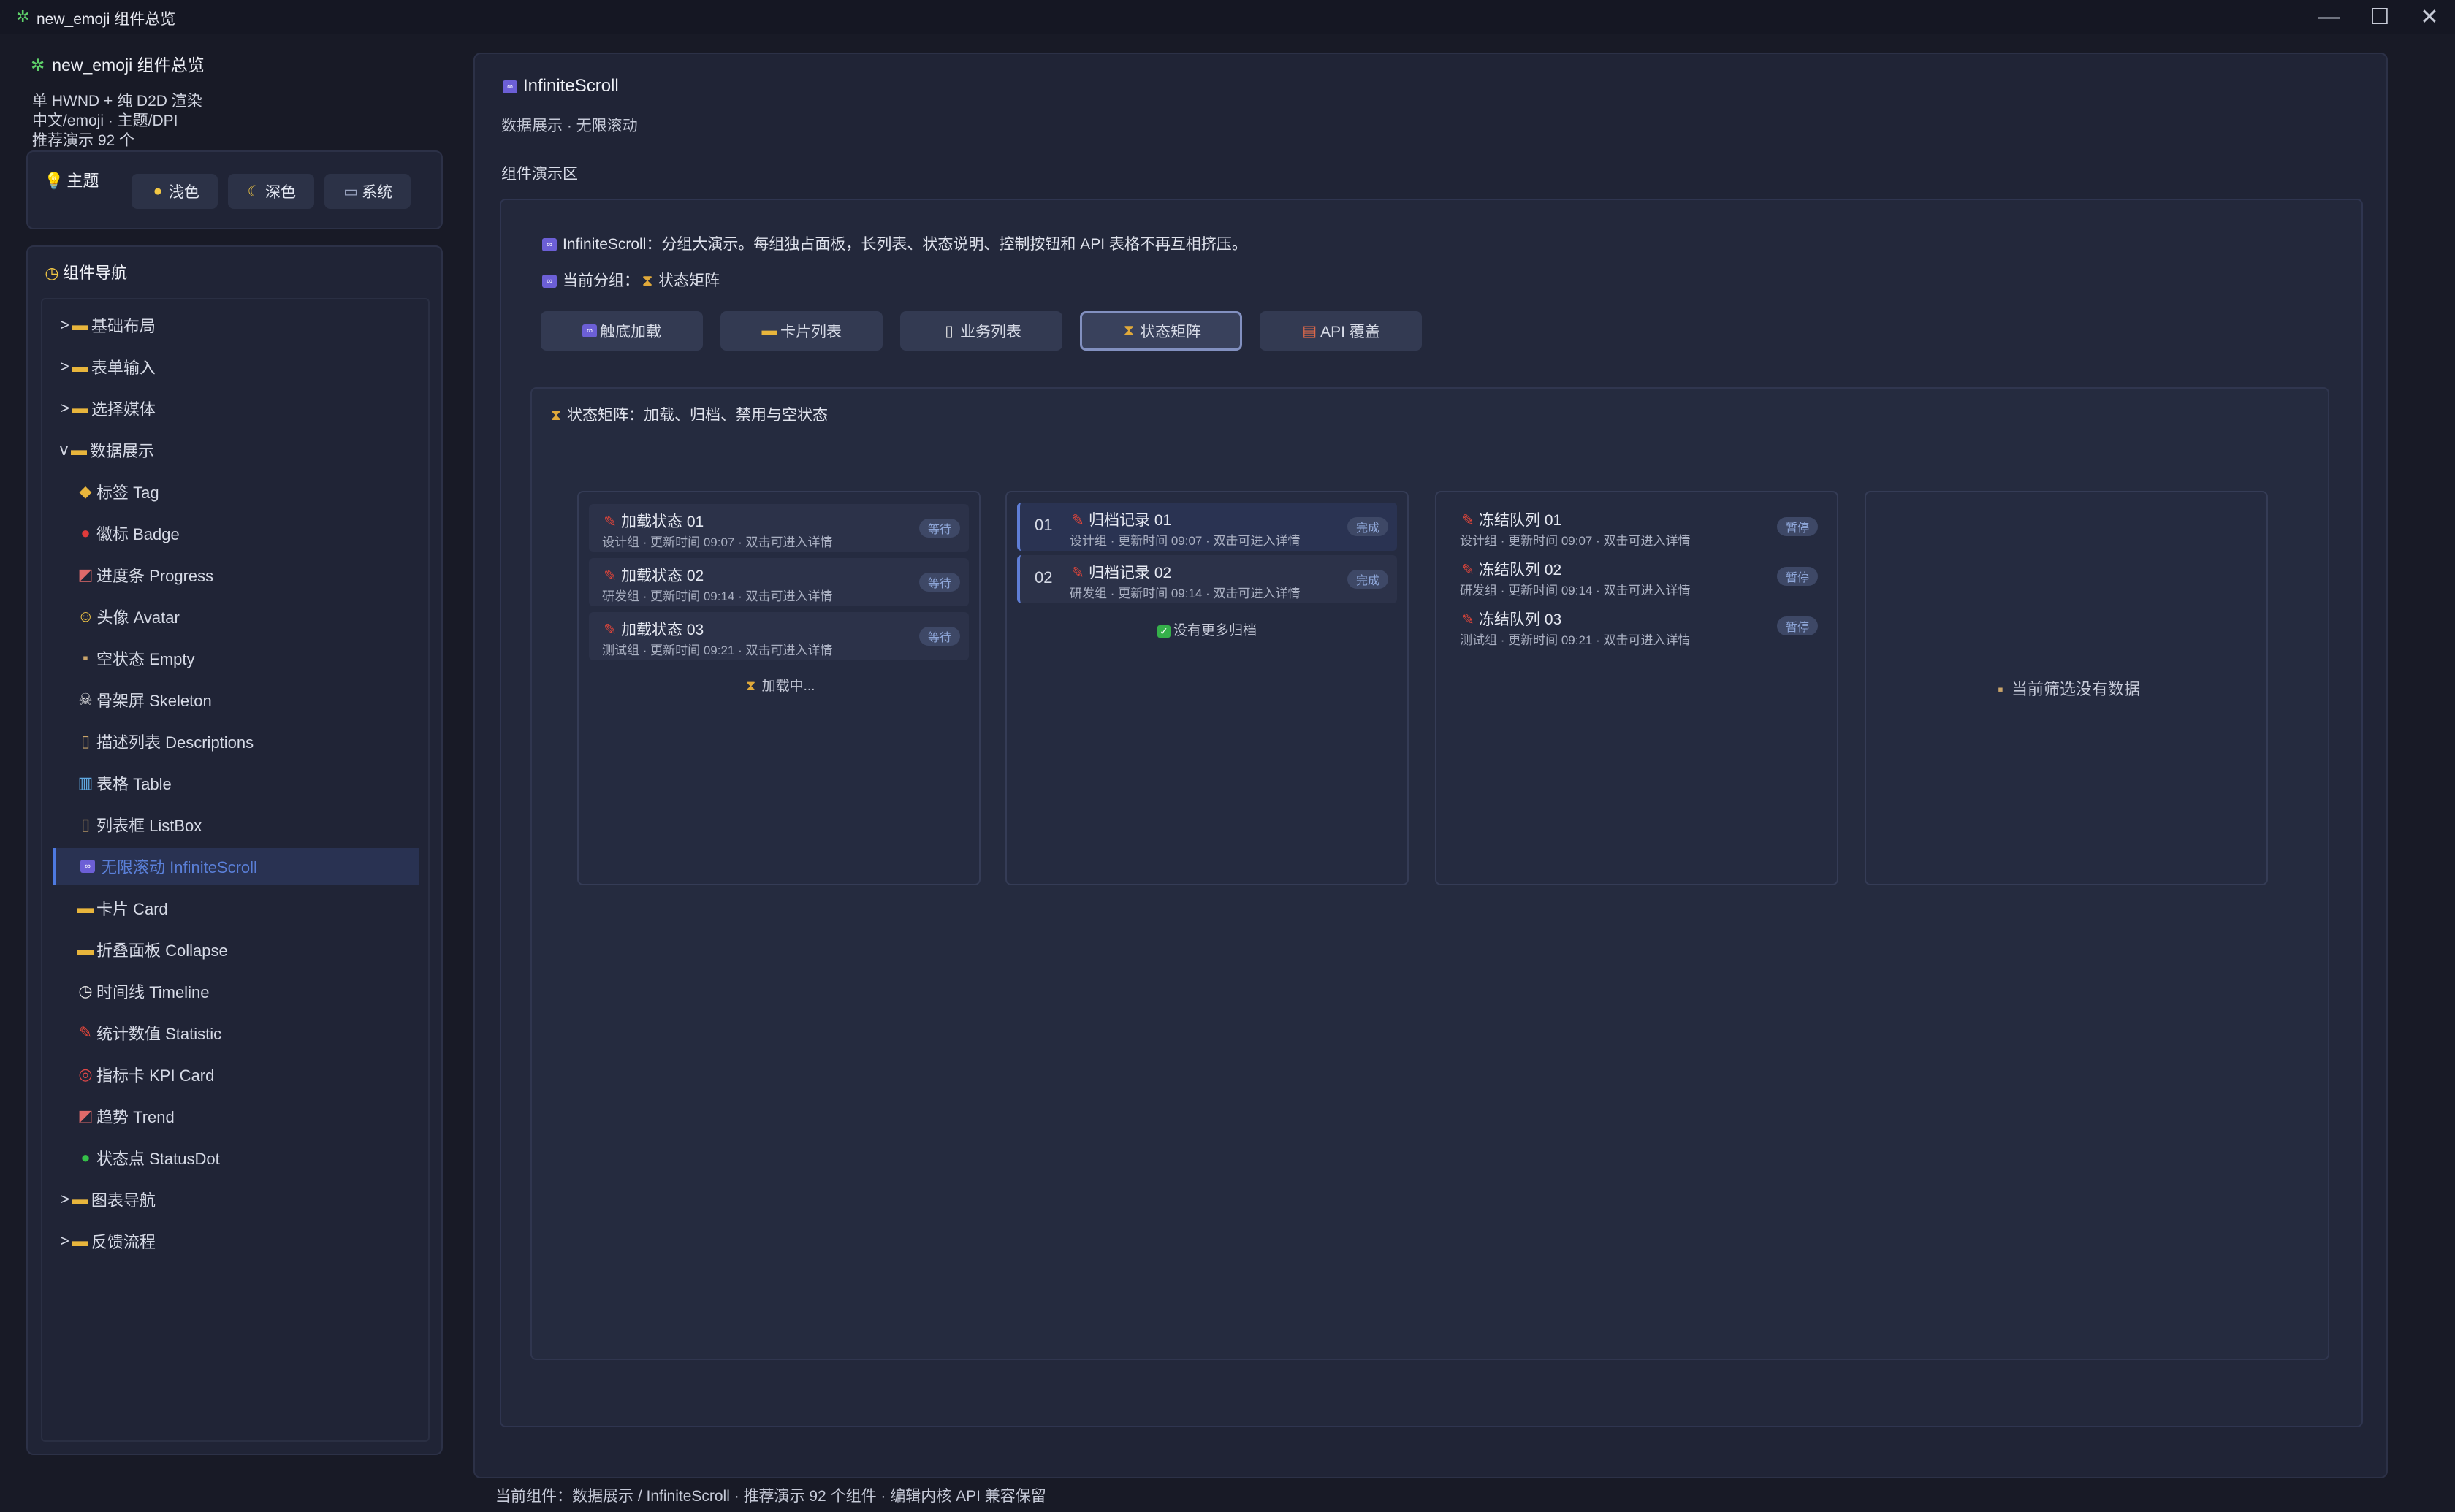 This screenshot has height=1512, width=2455. What do you see at coordinates (236, 408) in the screenshot?
I see `nav-group-select-media: > ▬ 选择媒体` at bounding box center [236, 408].